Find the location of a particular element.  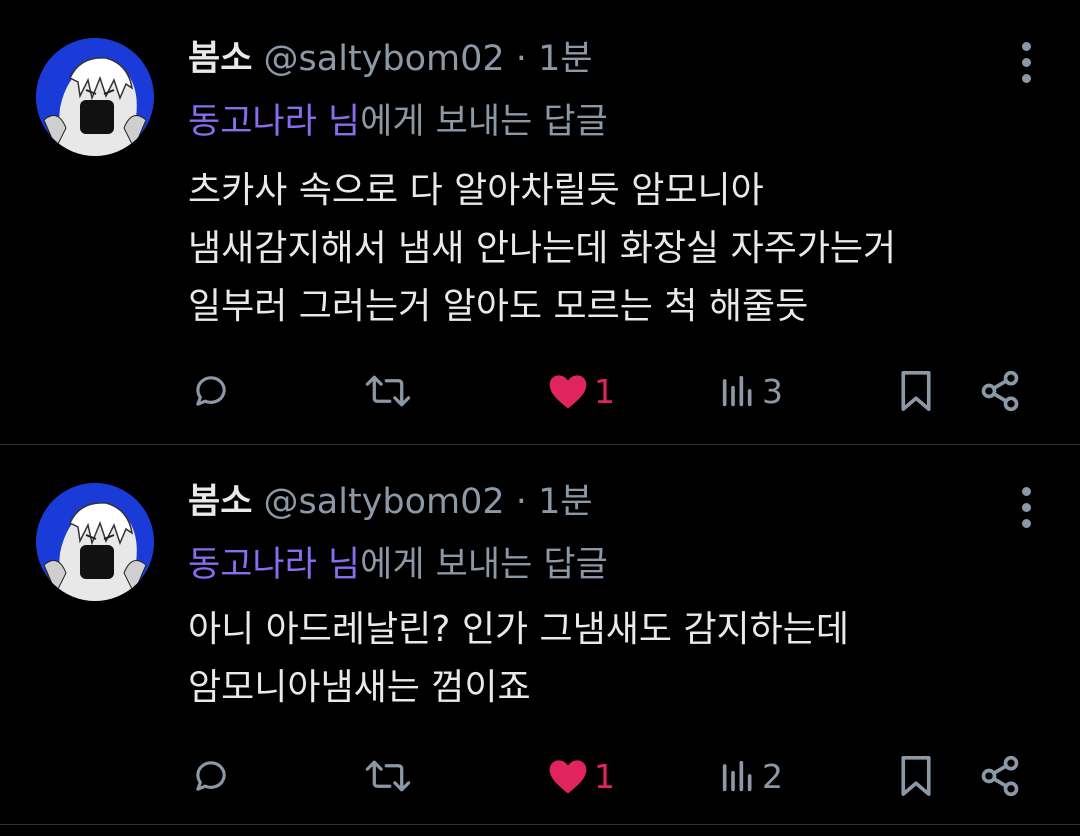

view-count: 2 is located at coordinates (772, 776).